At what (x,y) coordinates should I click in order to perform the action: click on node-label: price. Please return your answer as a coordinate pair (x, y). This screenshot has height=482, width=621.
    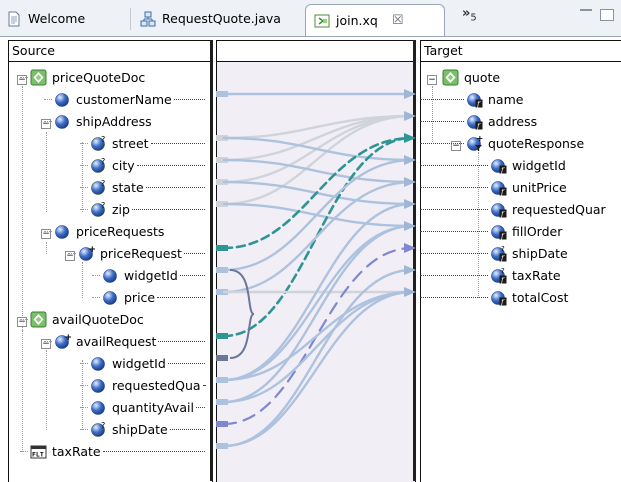
    Looking at the image, I should click on (140, 297).